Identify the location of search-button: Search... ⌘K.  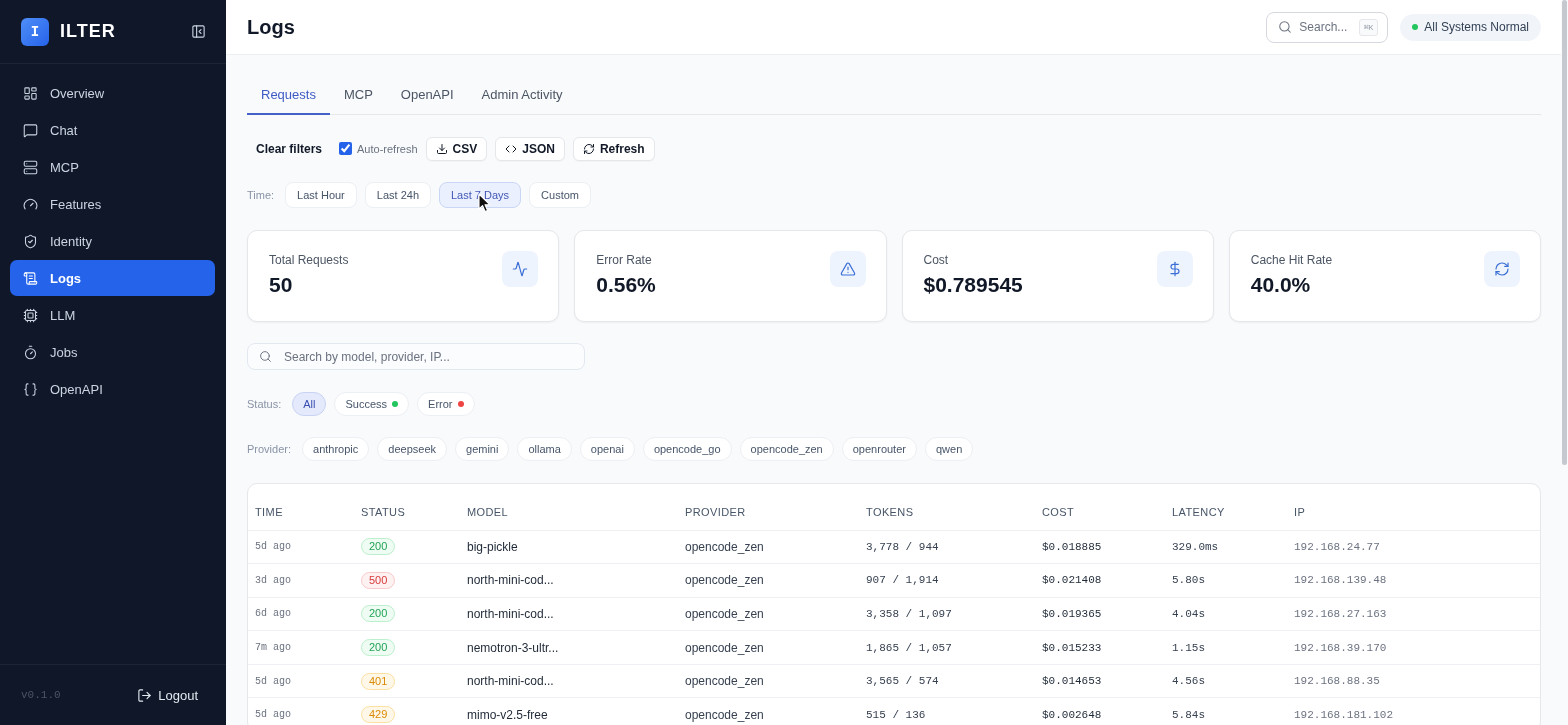
(1327, 27).